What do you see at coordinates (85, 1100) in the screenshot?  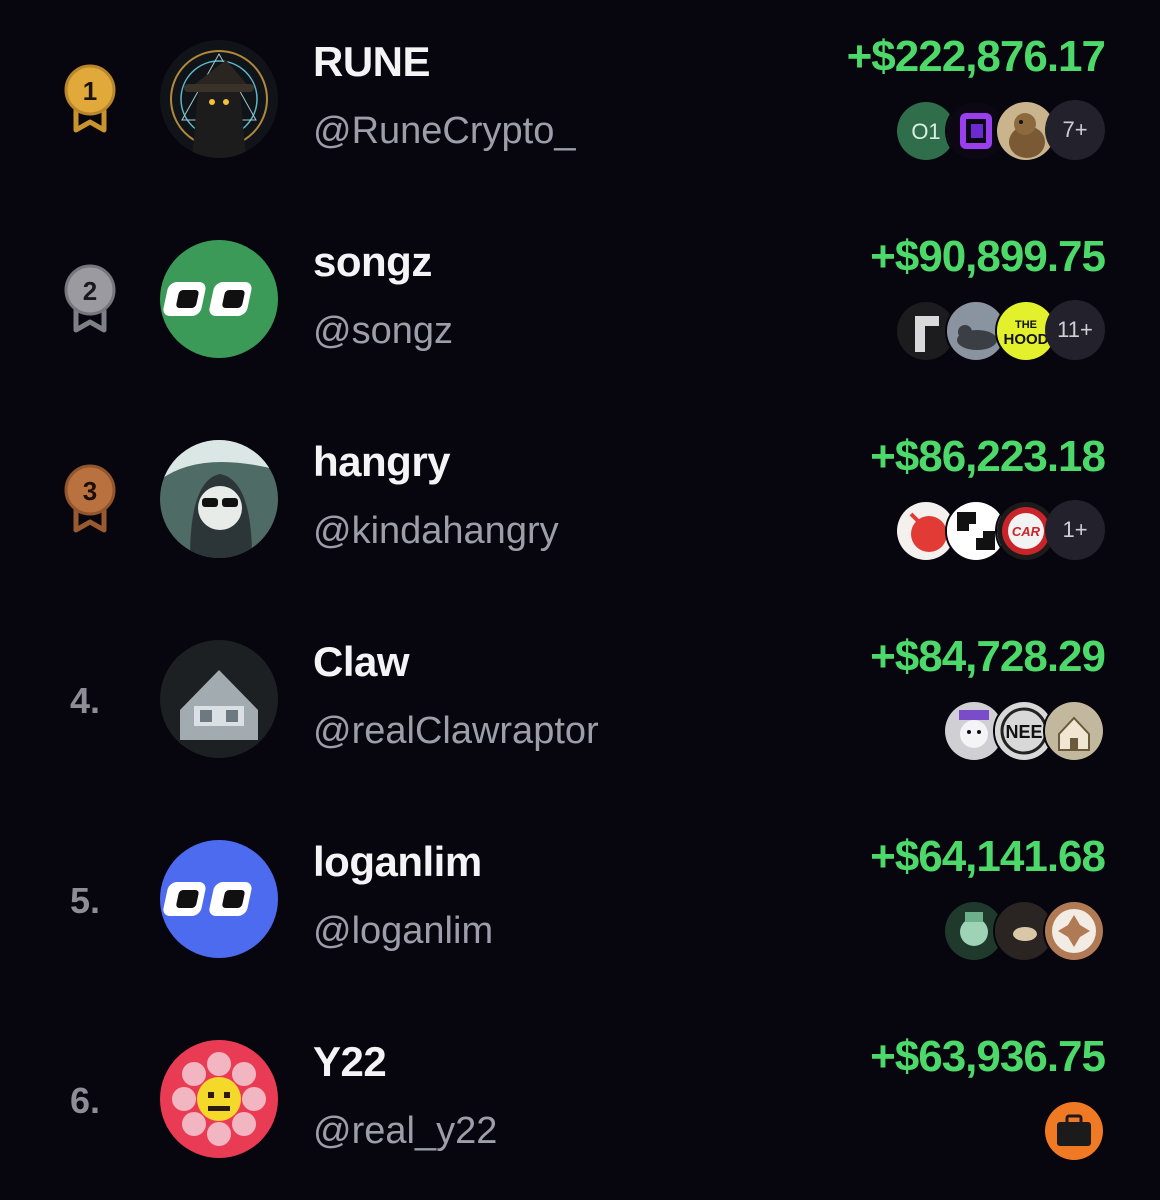 I see `rank-number: 6.` at bounding box center [85, 1100].